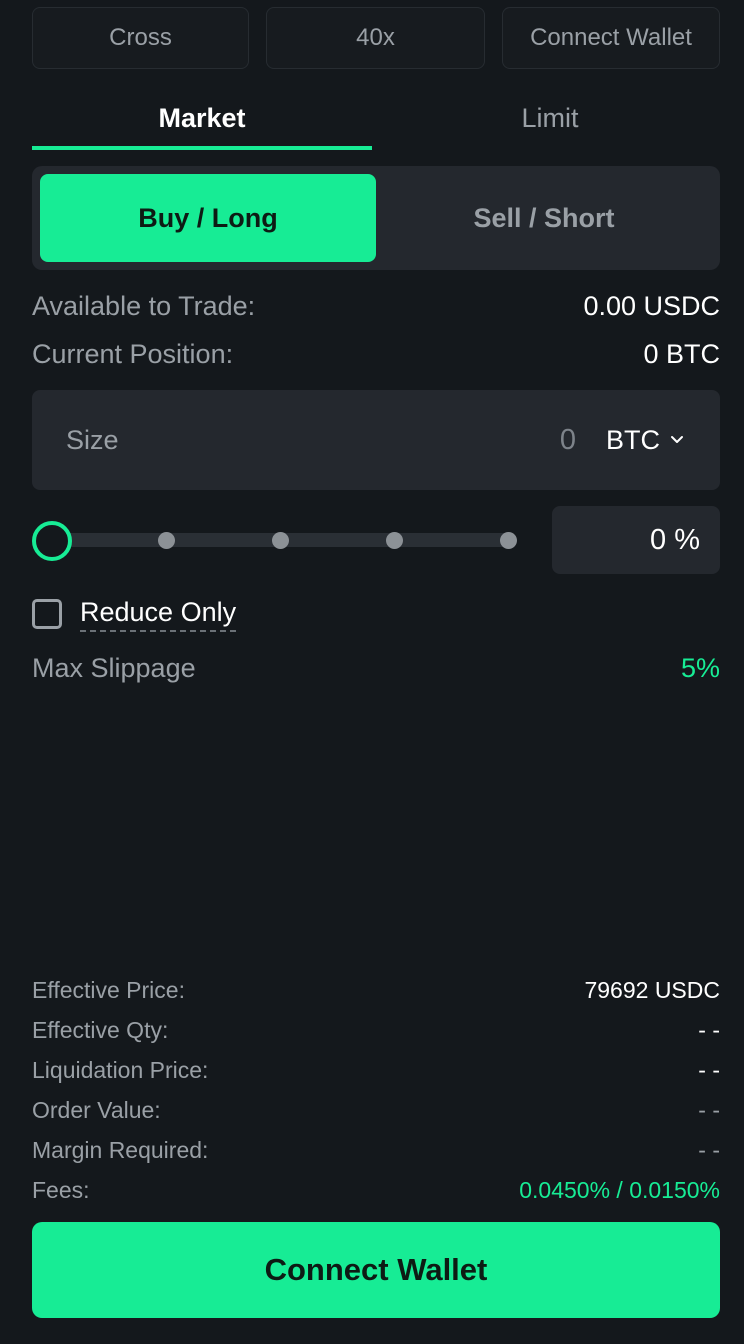  Describe the element at coordinates (96, 1109) in the screenshot. I see `order-value-label: Order Value:` at that location.